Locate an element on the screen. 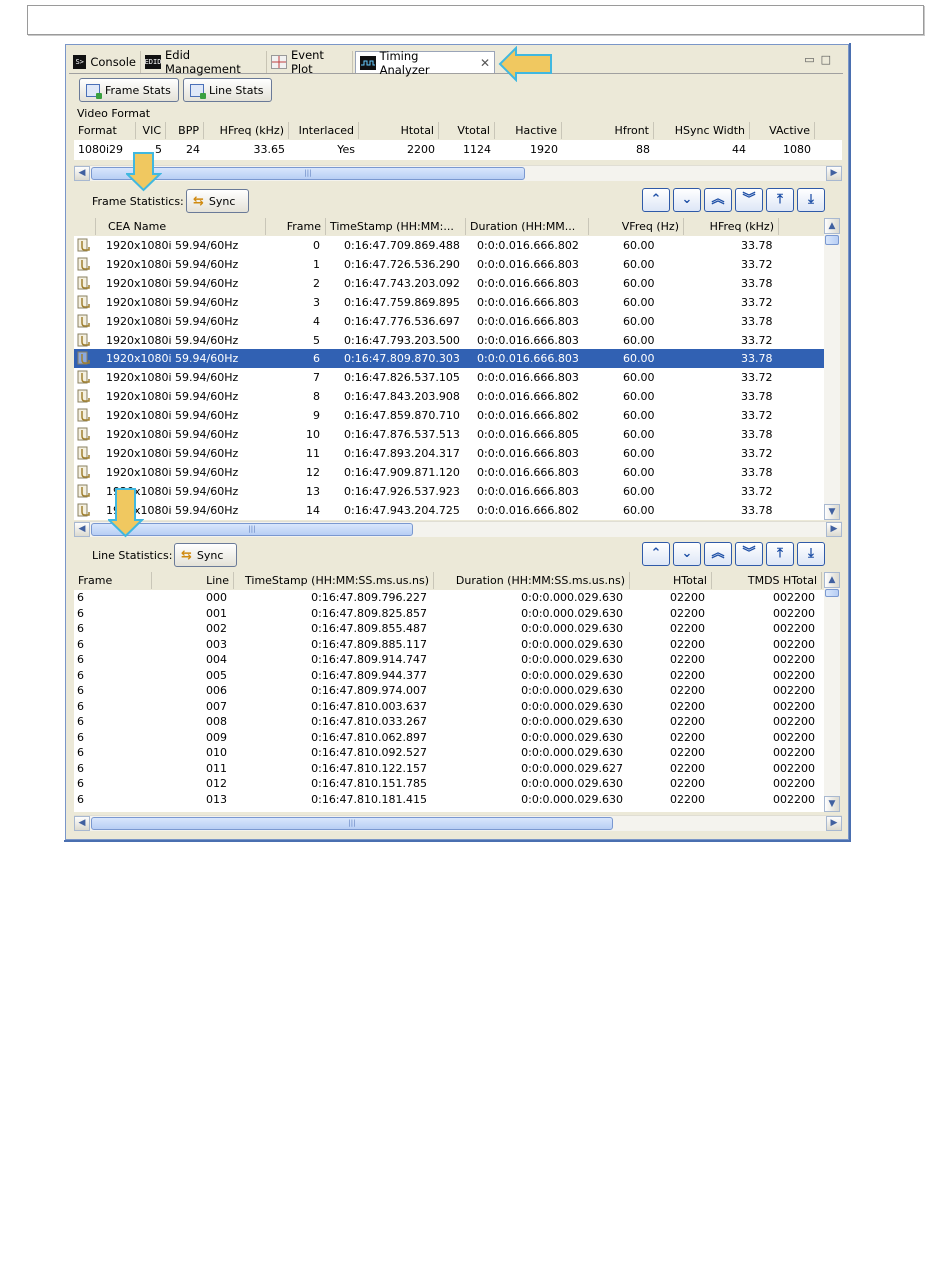 This screenshot has width=950, height=1267. frame-vscroll: ▲ ▼ is located at coordinates (832, 369).